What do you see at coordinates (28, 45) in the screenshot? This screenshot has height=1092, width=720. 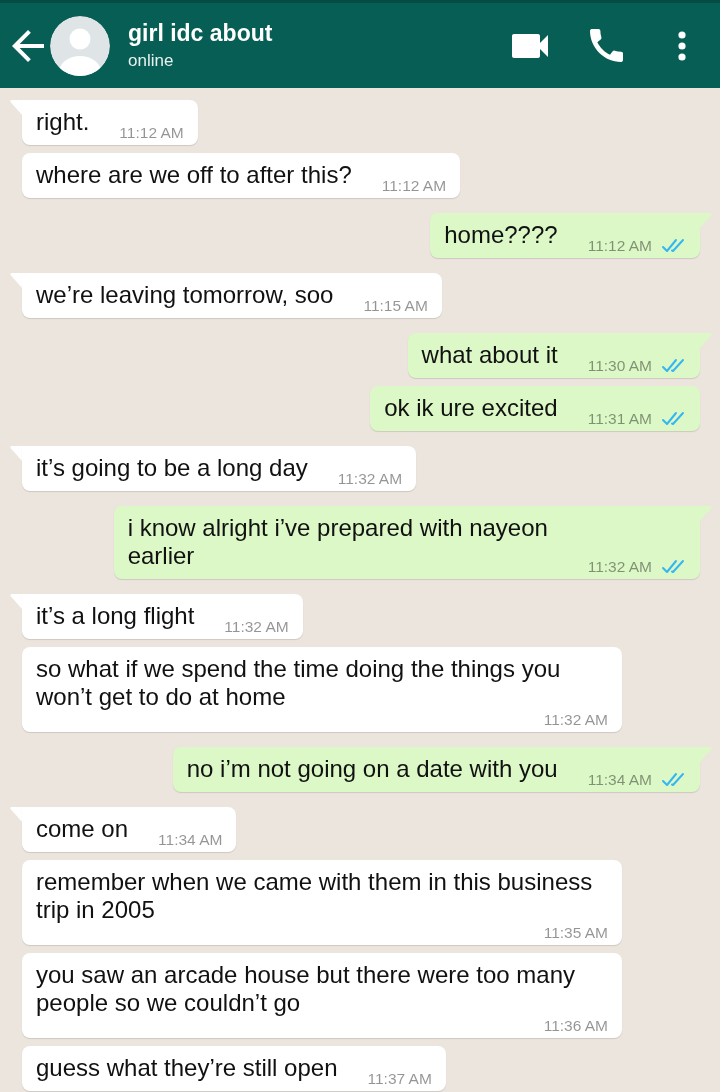 I see `back-arrow-icon` at bounding box center [28, 45].